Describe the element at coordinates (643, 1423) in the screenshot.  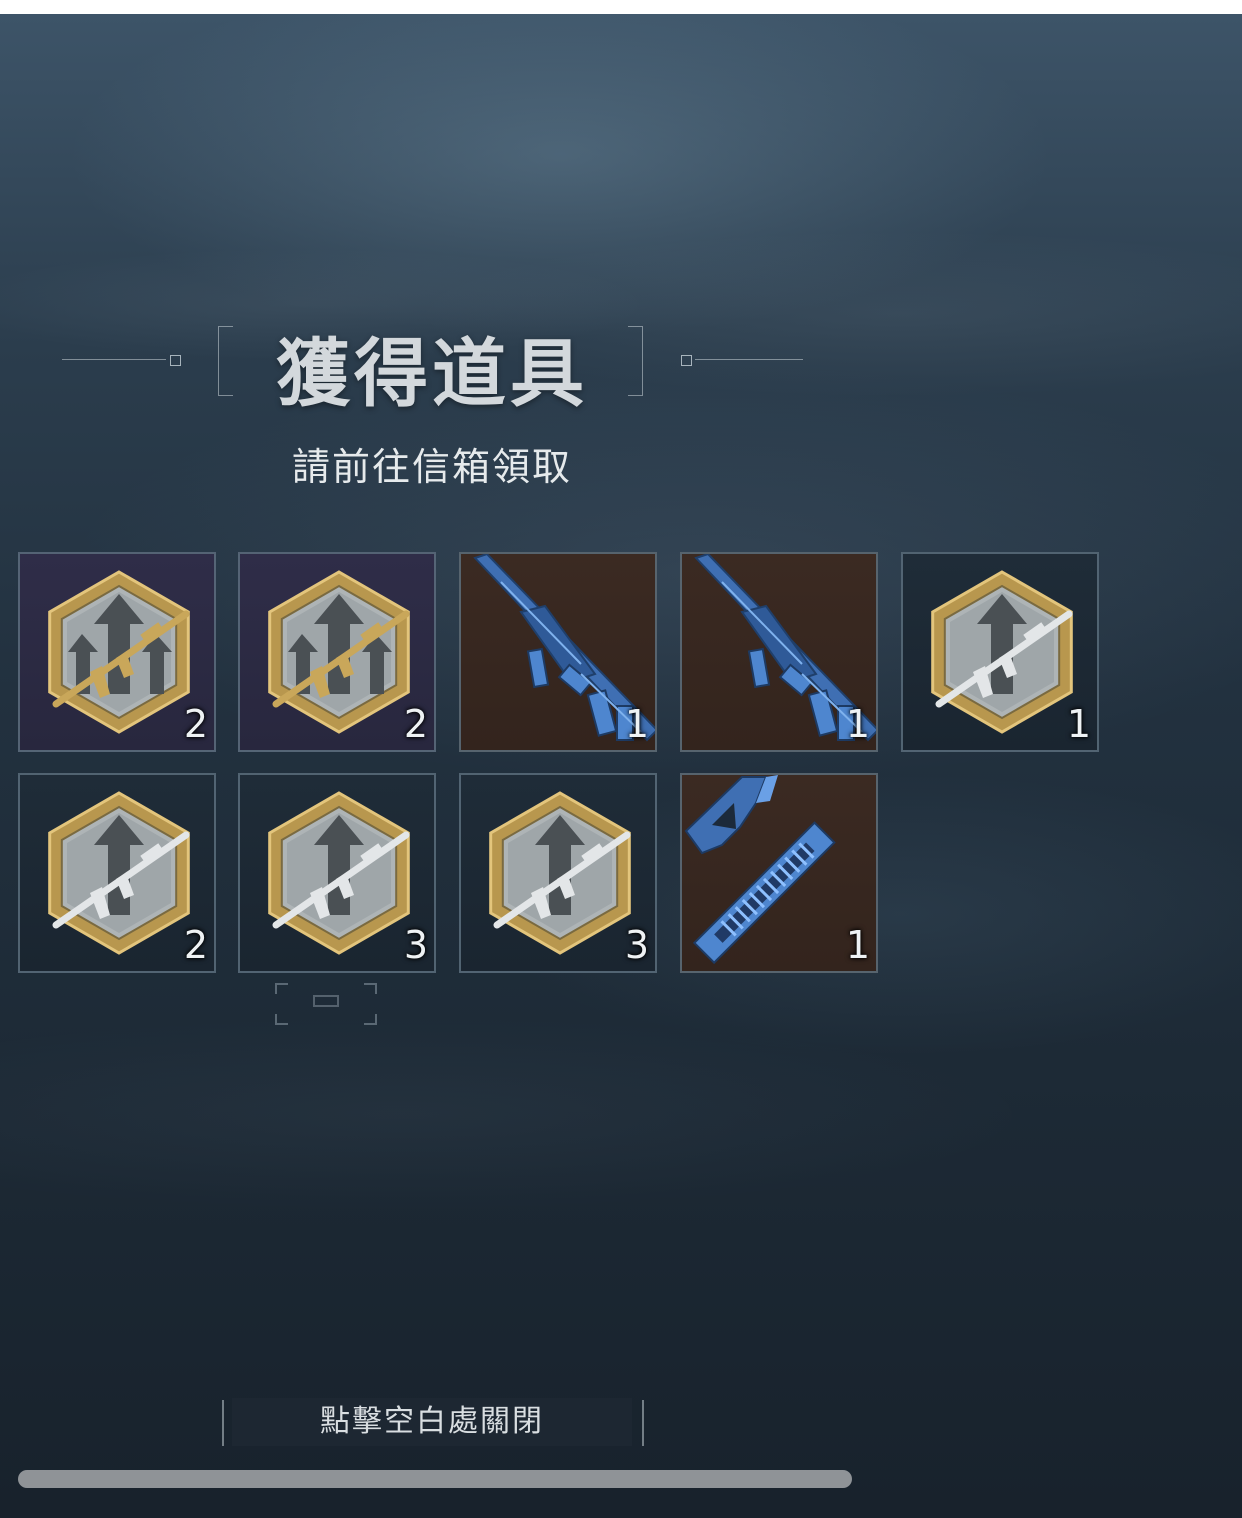
I see `close-hint-right-bar` at that location.